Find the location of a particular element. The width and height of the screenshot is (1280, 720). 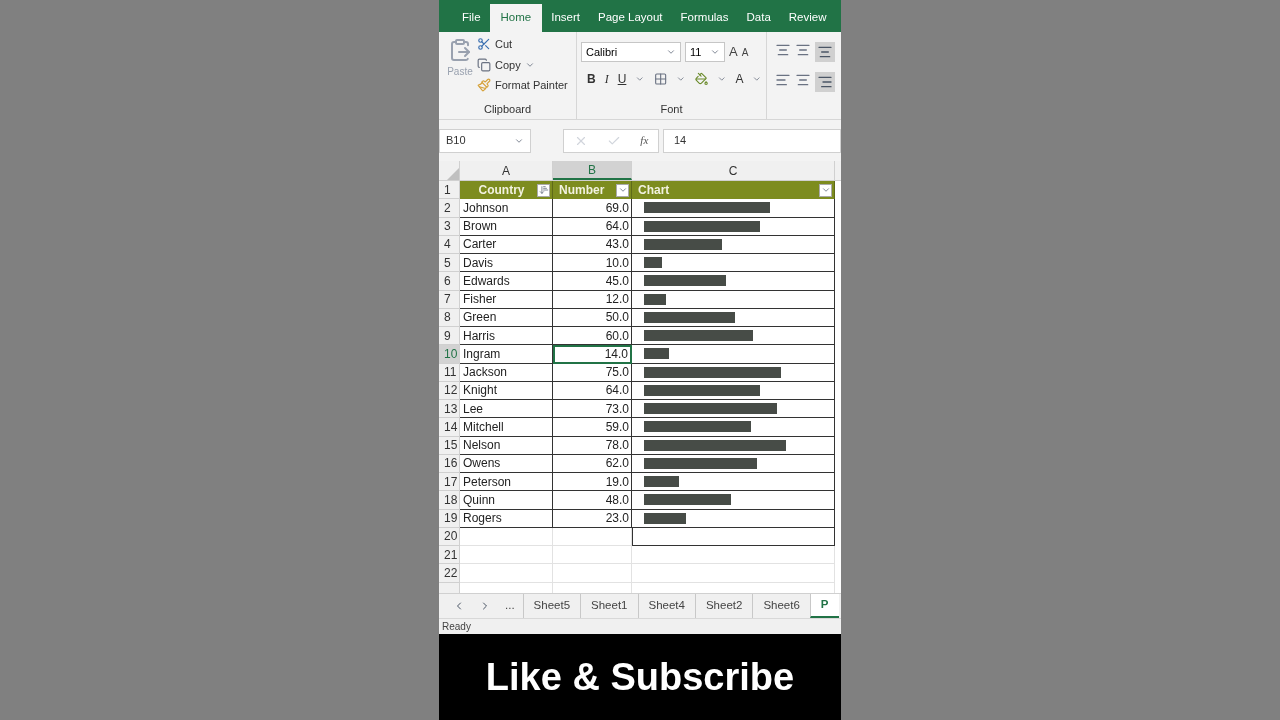

font-name-field: Calibri is located at coordinates (631, 52).